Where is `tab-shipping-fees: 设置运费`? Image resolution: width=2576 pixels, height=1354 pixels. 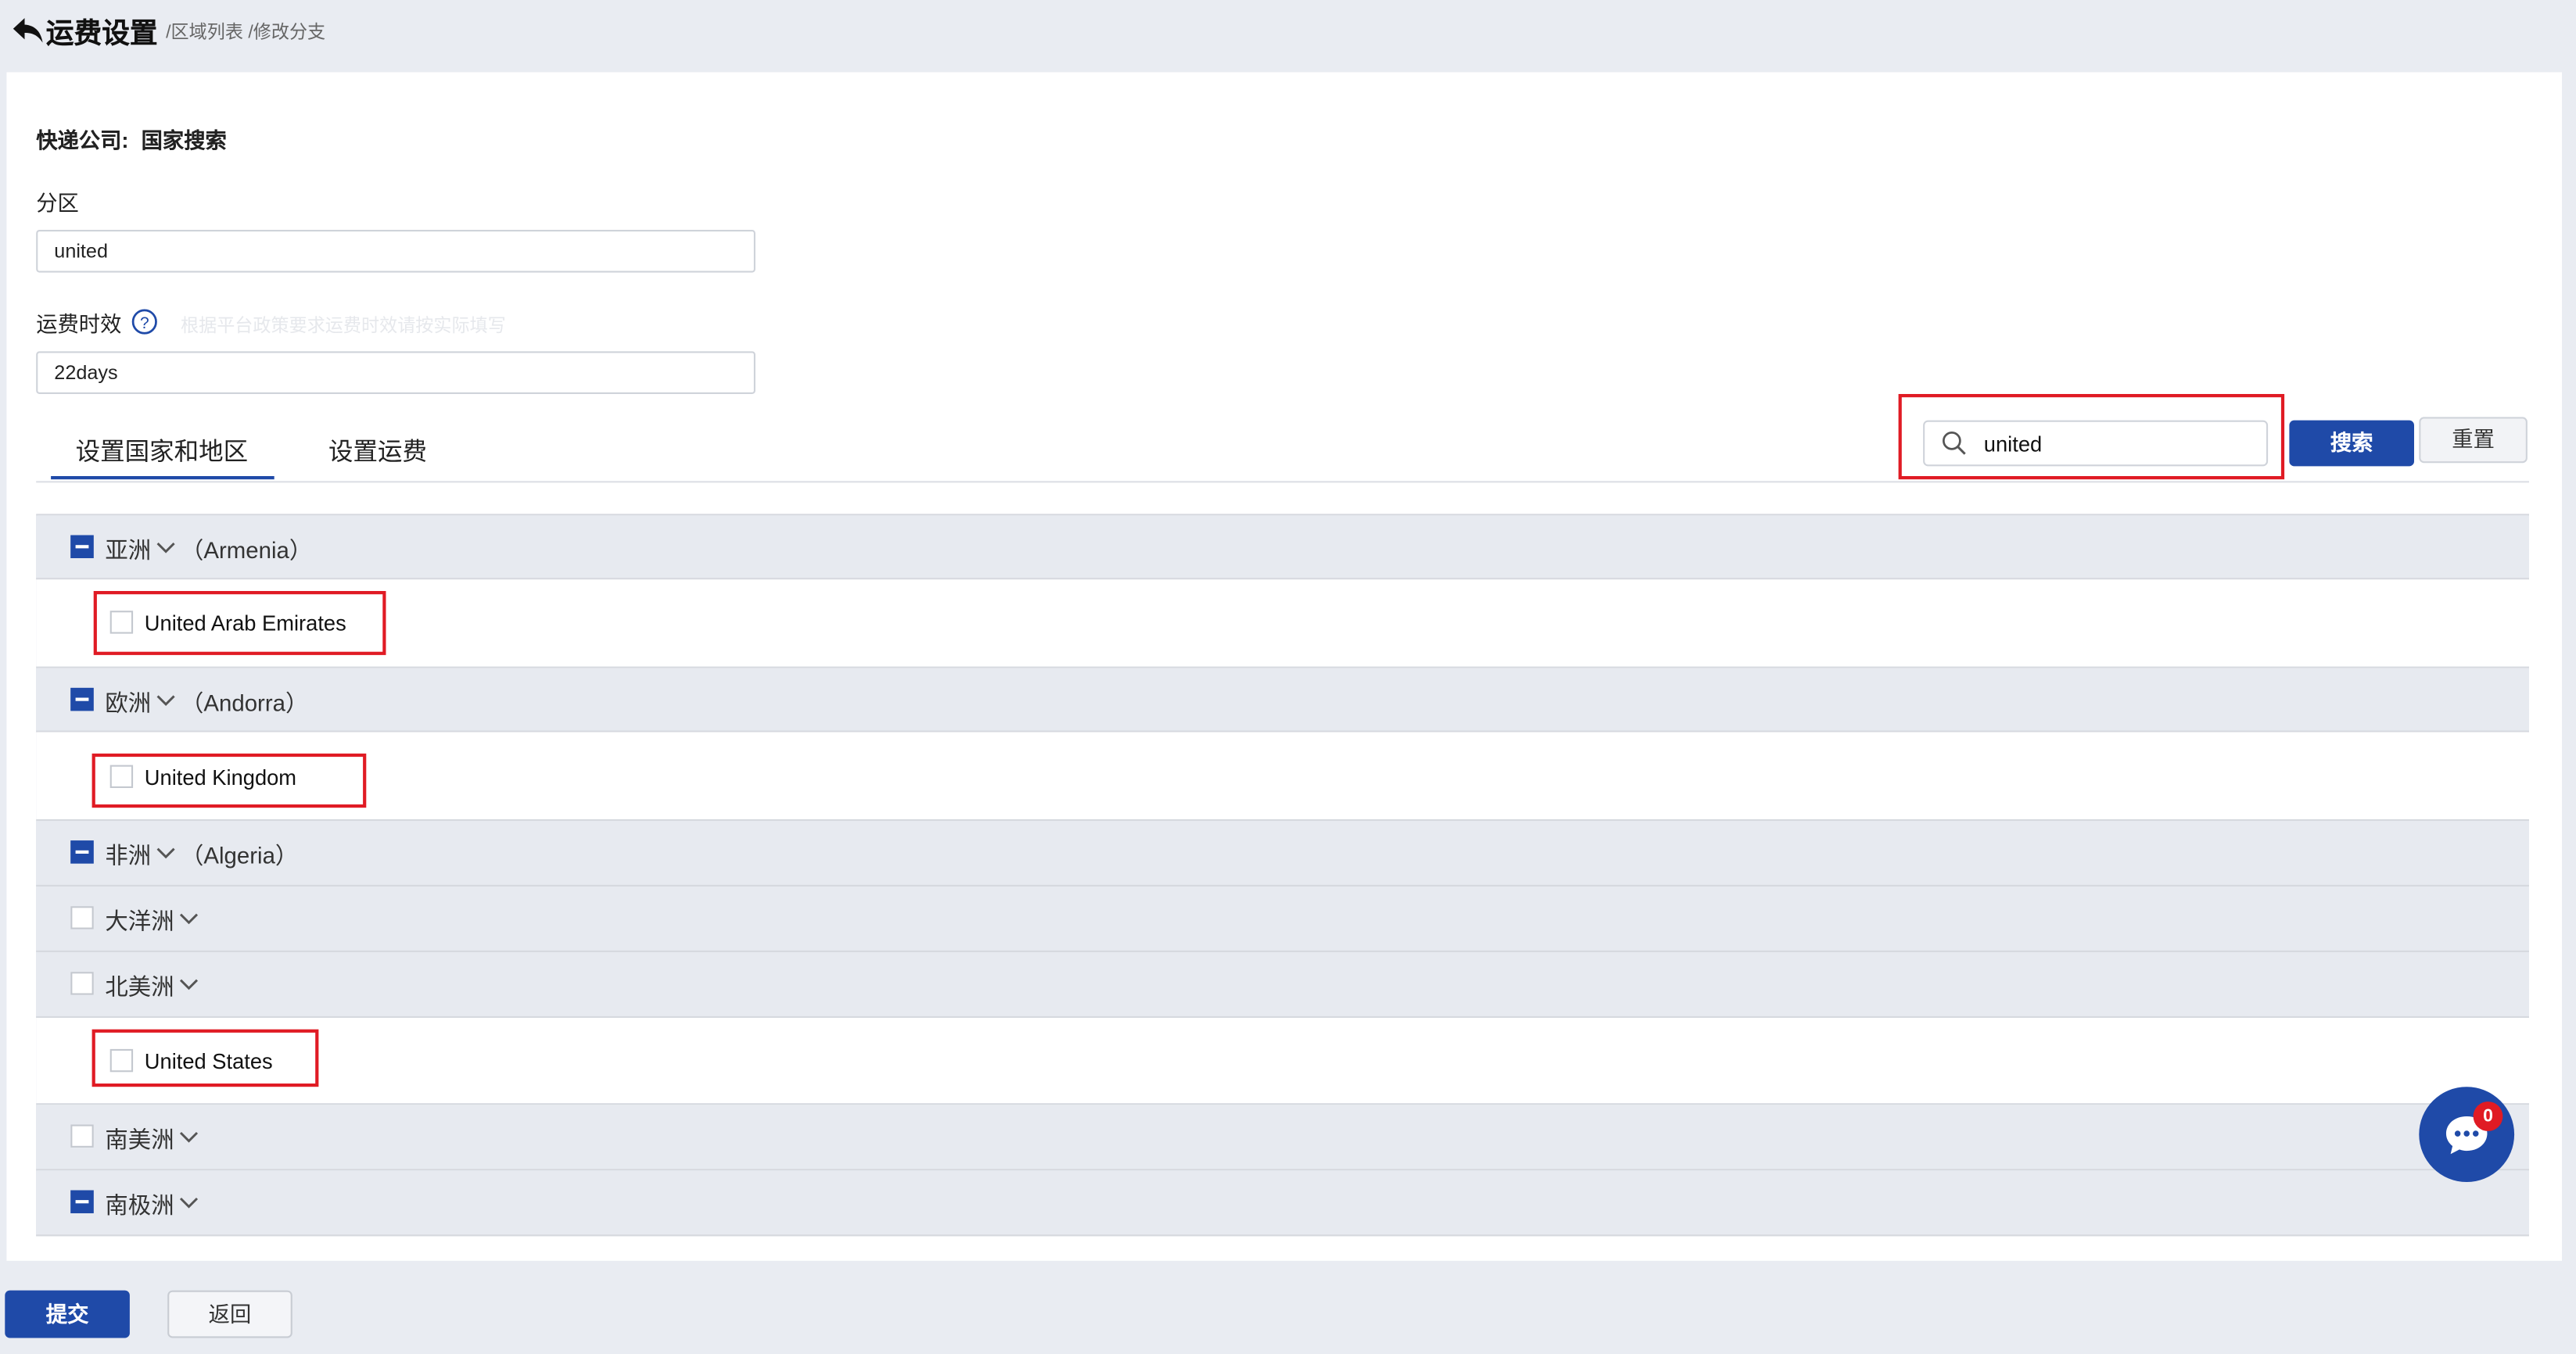
tab-shipping-fees: 设置运费 is located at coordinates (377, 450).